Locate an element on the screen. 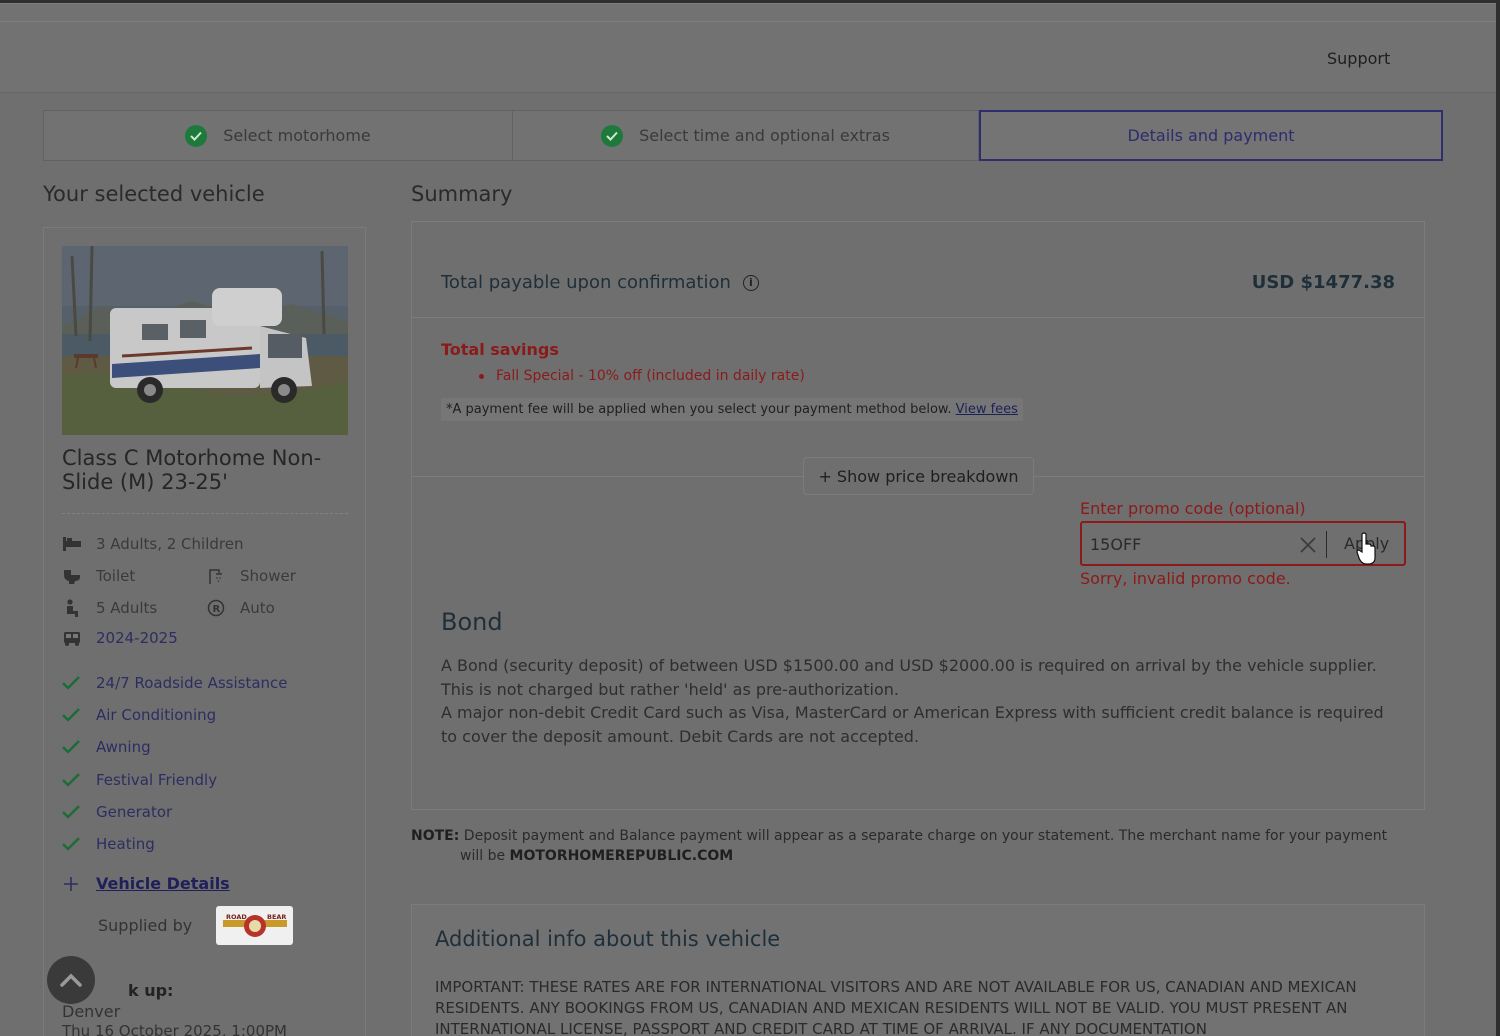 This screenshot has width=1500, height=1036. shower-icon is located at coordinates (216, 576).